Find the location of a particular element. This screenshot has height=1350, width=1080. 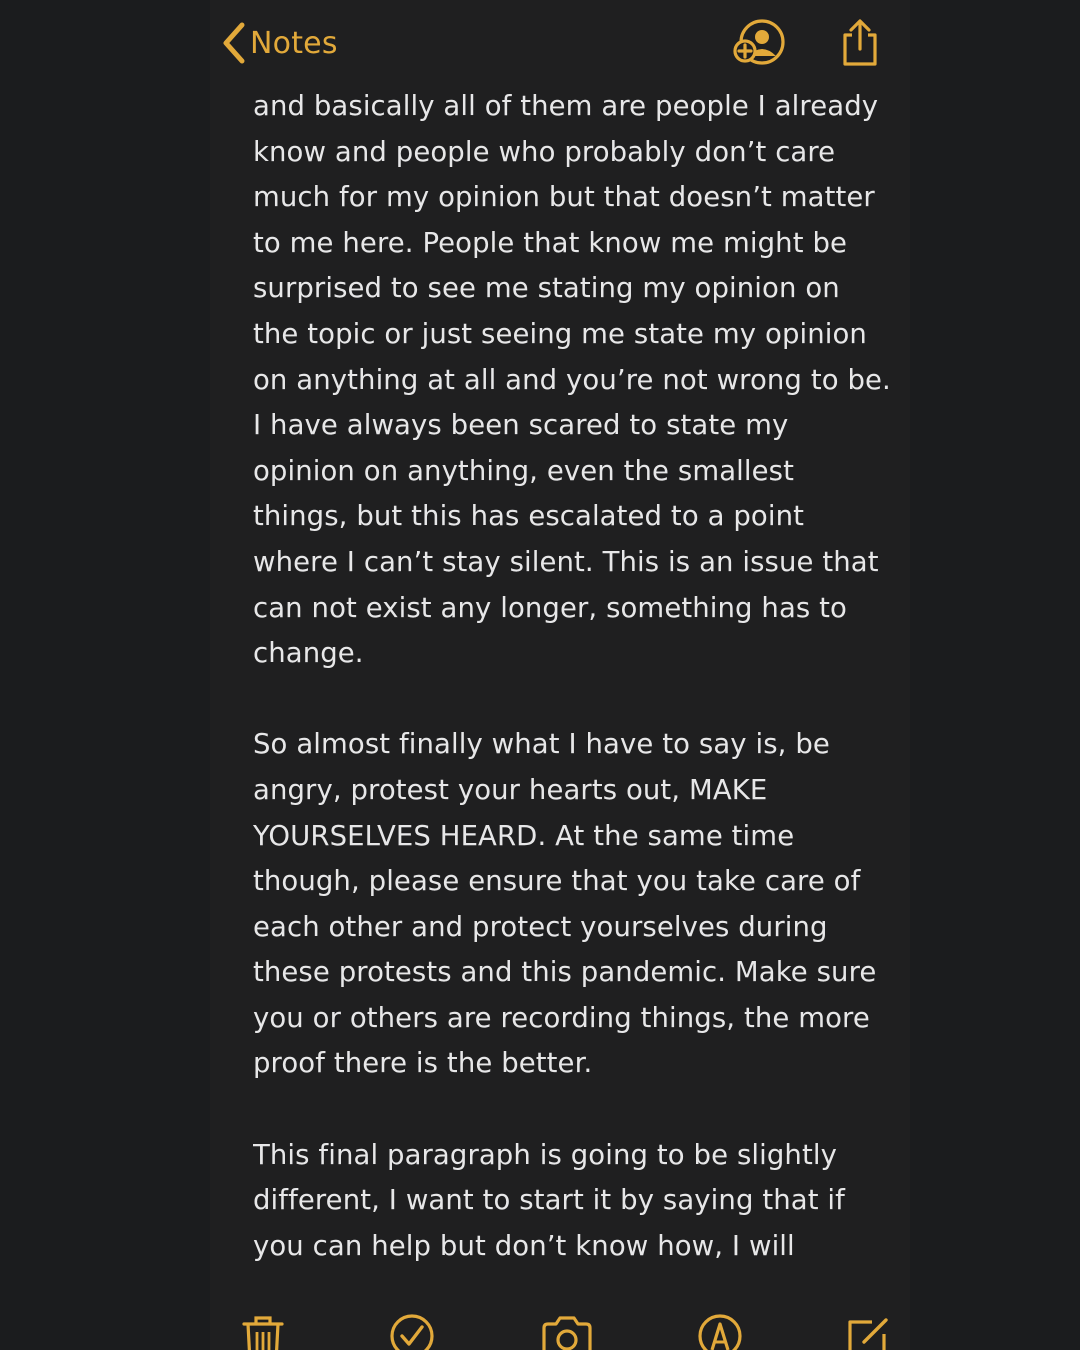

trash-icon is located at coordinates (265, 1331).